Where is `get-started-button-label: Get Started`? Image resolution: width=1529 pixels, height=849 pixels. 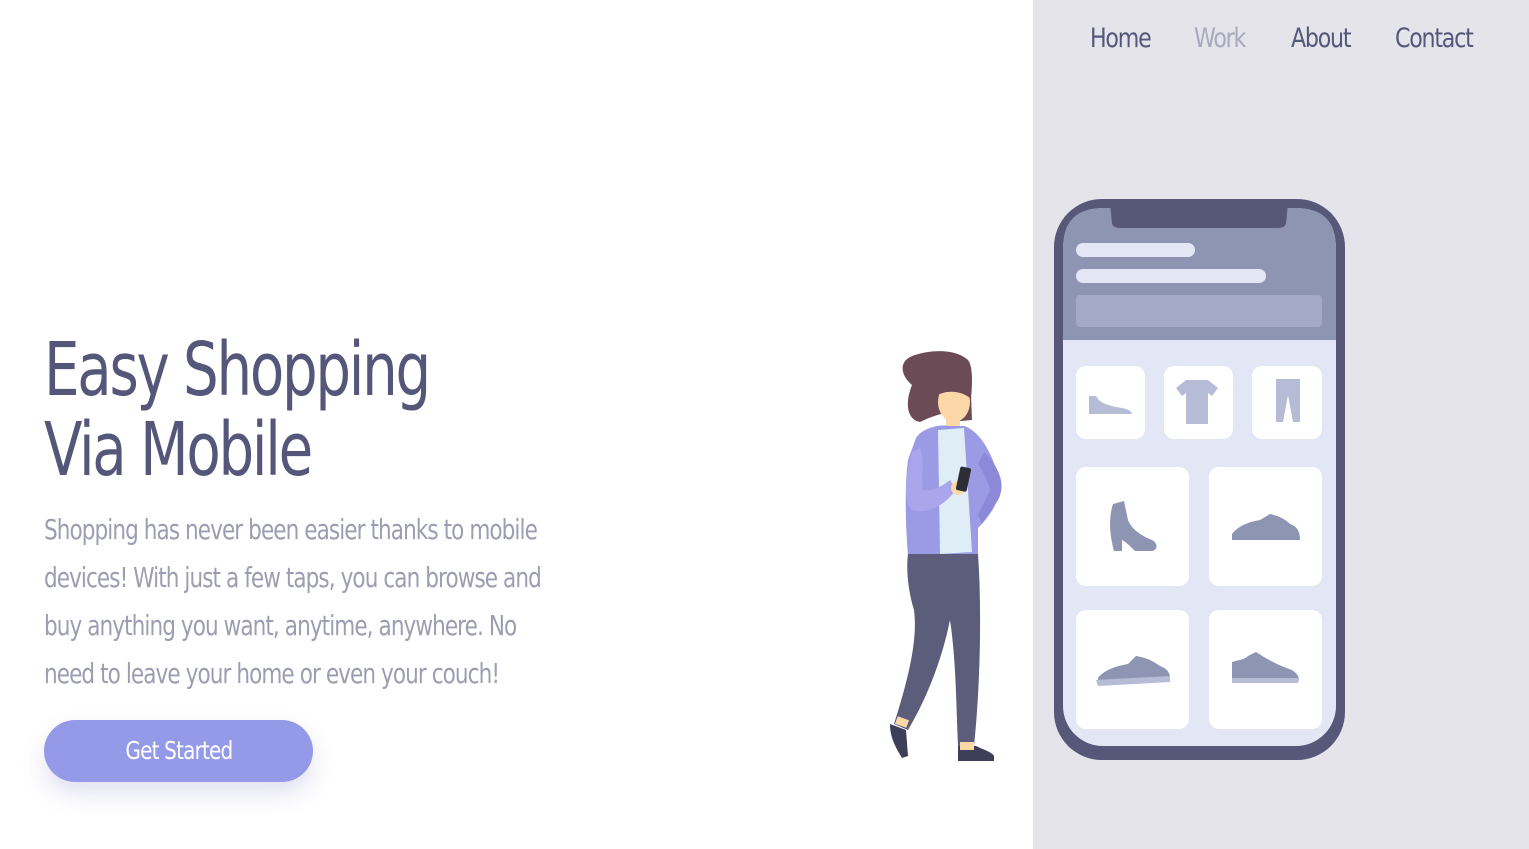
get-started-button-label: Get Started is located at coordinates (178, 750).